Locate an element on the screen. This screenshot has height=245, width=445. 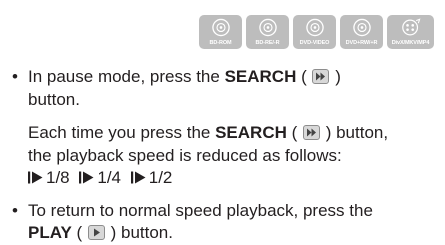
speed-value: 1/4 is located at coordinates (109, 177).